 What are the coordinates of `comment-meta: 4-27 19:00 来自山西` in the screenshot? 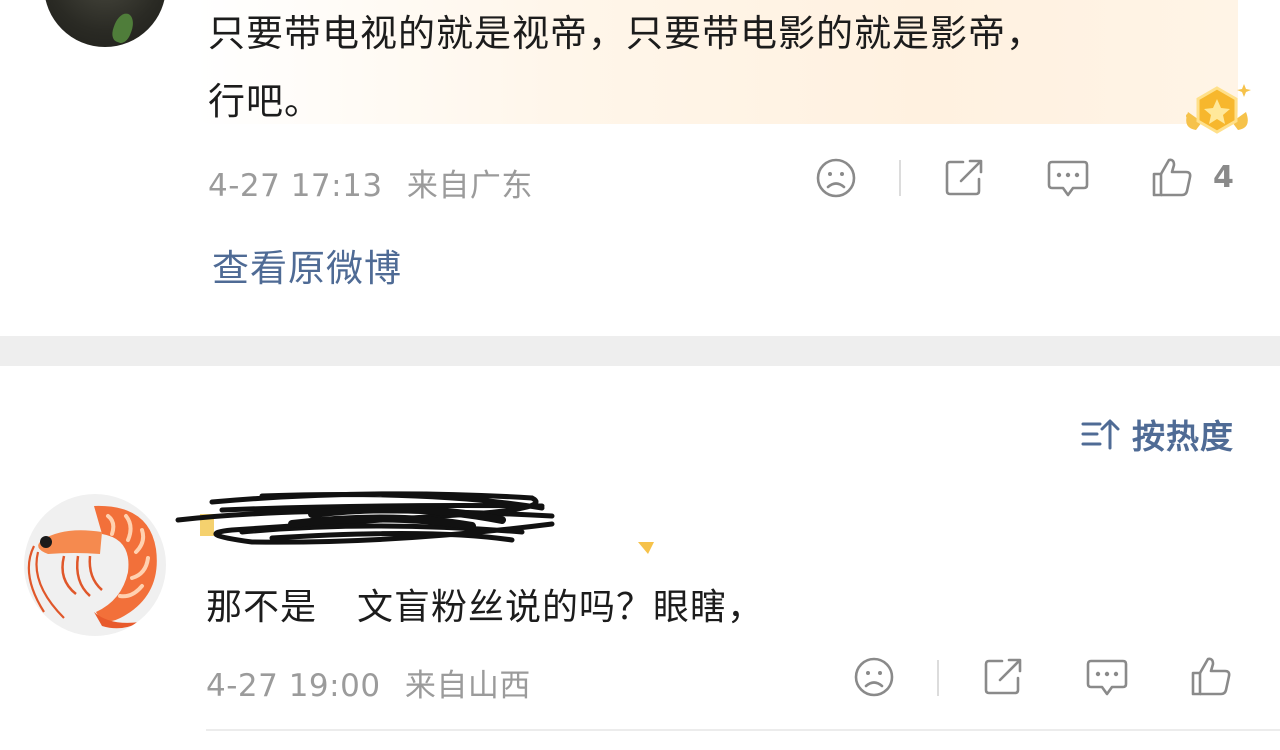 It's located at (368, 682).